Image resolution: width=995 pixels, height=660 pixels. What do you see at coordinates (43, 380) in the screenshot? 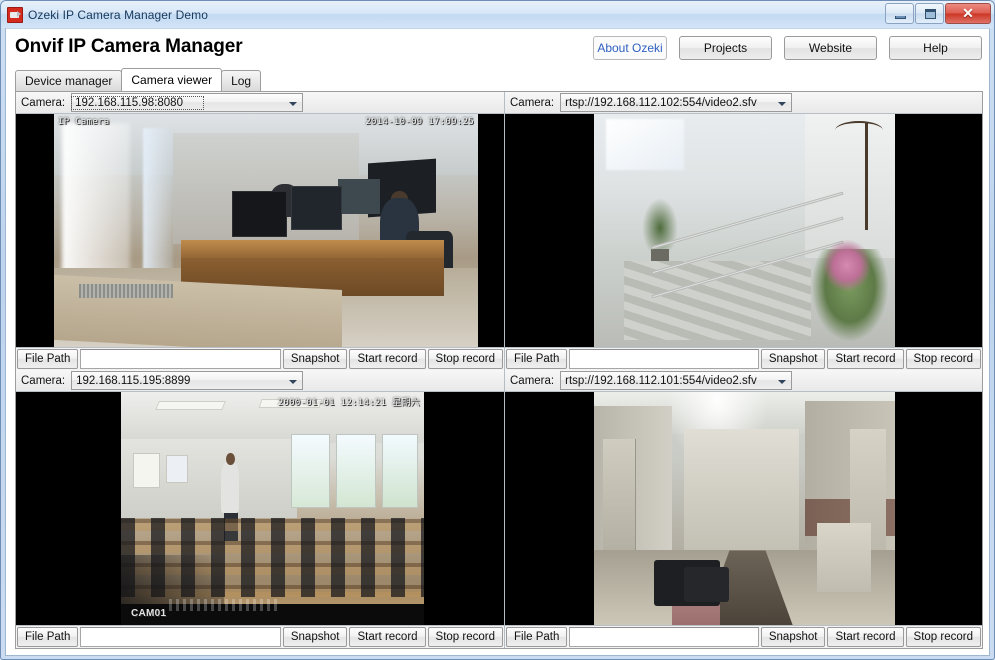
I see `camera-label-3: Camera:` at bounding box center [43, 380].